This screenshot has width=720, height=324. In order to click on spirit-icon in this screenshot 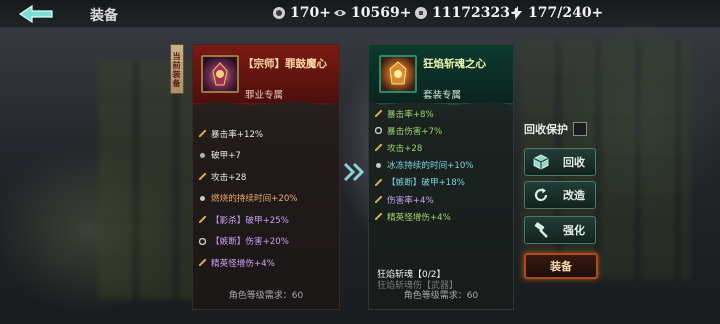, I will do `click(340, 13)`.